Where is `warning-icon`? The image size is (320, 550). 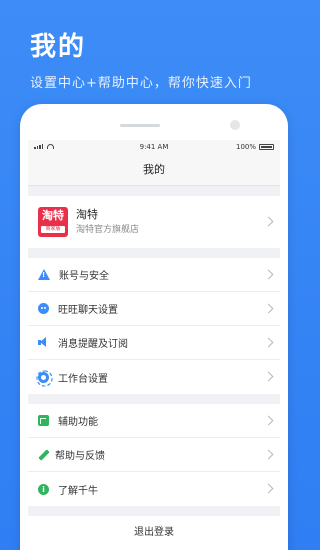
warning-icon is located at coordinates (44, 274).